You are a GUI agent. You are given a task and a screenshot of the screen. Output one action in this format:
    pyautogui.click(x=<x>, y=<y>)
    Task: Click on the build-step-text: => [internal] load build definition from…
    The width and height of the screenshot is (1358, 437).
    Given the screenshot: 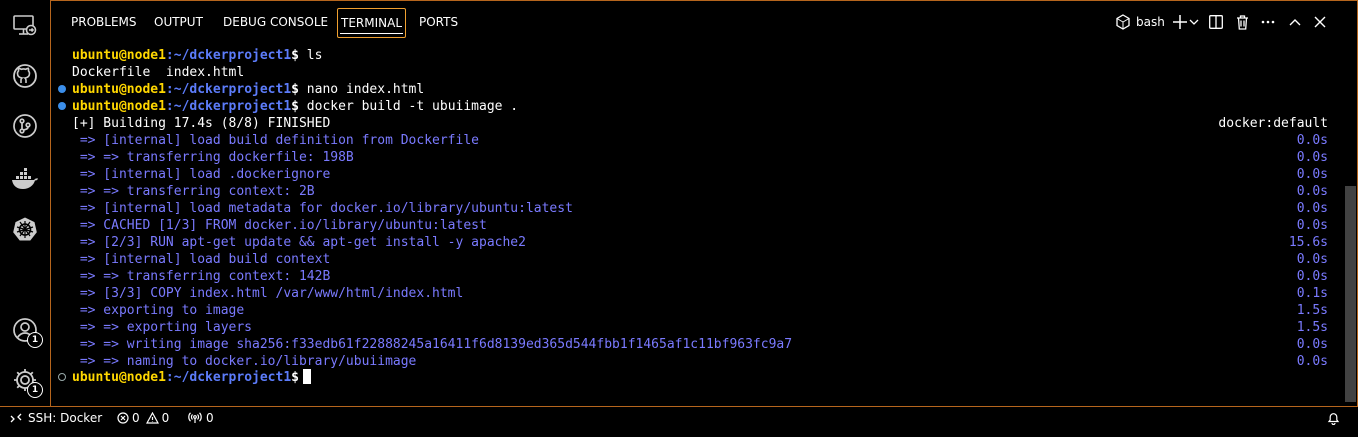 What is the action you would take?
    pyautogui.click(x=275, y=140)
    